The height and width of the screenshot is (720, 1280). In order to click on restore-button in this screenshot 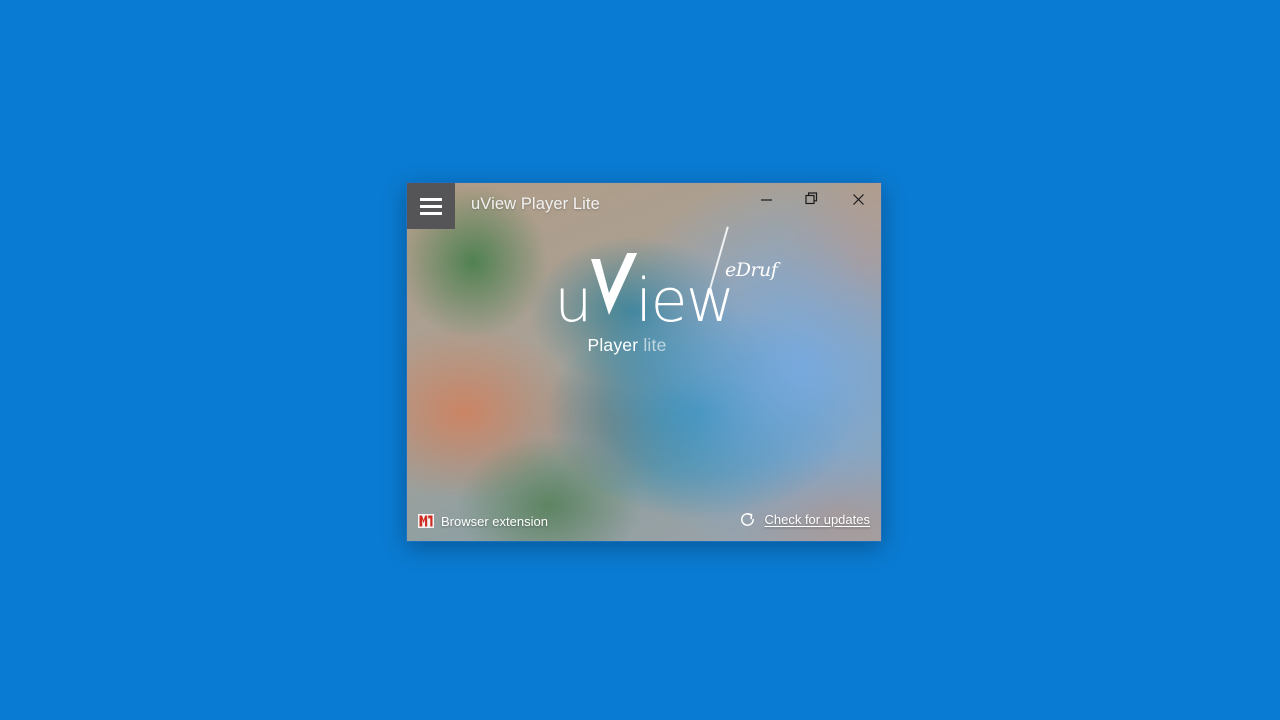, I will do `click(812, 199)`.